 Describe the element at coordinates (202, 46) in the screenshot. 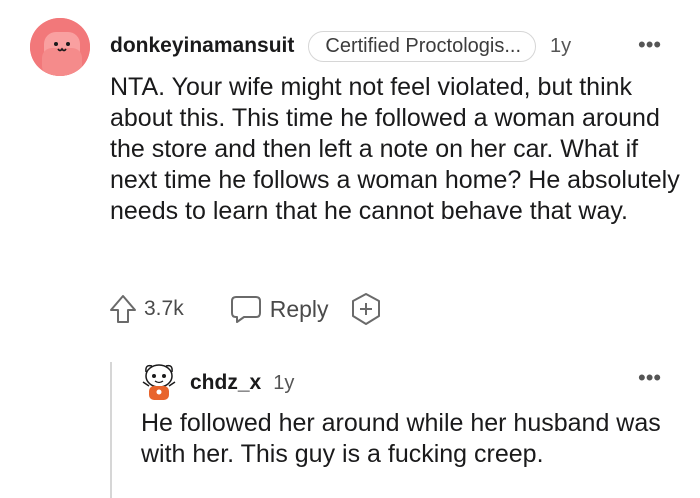

I see `username: donkeyinamansuit` at that location.